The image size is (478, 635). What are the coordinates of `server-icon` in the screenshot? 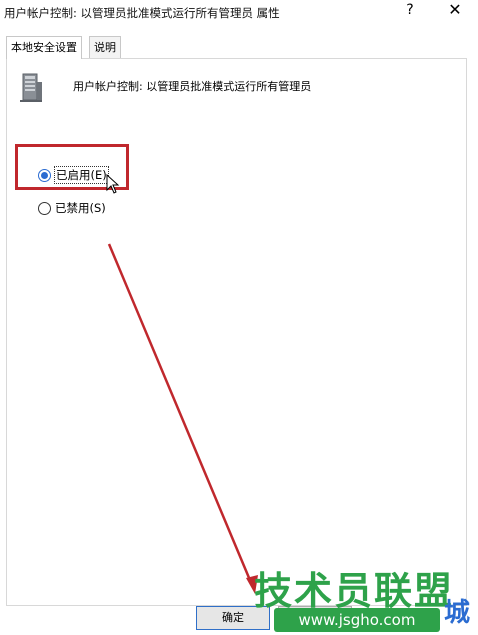 It's located at (31, 87).